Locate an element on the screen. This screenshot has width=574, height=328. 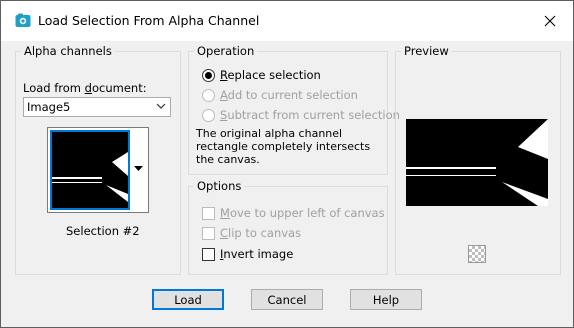
move-to-upper-left-label: Move to upper left of canvas is located at coordinates (302, 213).